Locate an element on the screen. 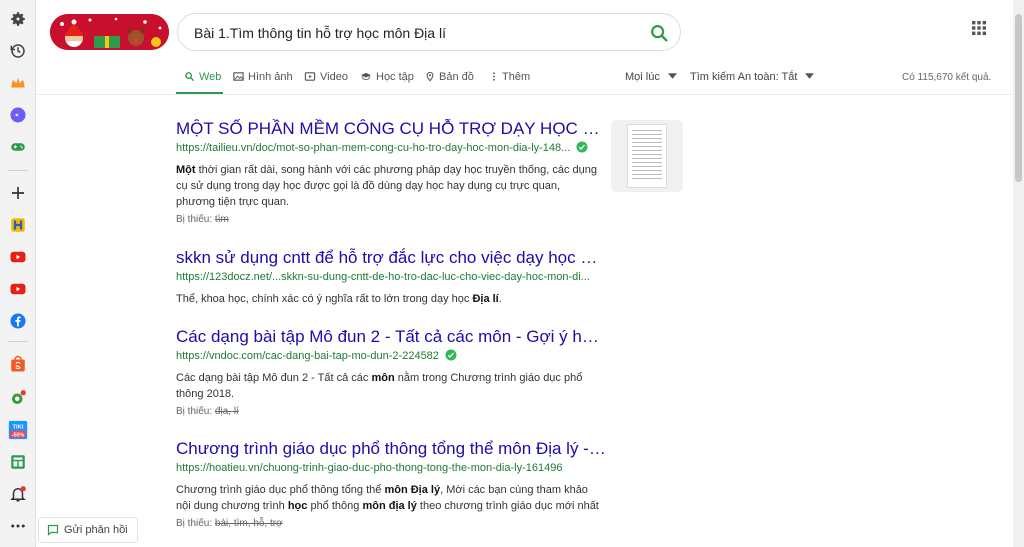  facebook-icon is located at coordinates (18, 321).